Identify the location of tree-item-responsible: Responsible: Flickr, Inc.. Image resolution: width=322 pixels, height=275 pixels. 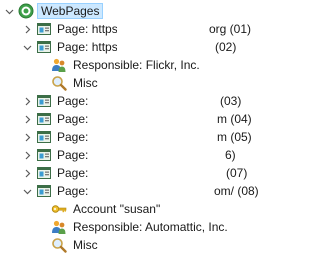
(176, 65).